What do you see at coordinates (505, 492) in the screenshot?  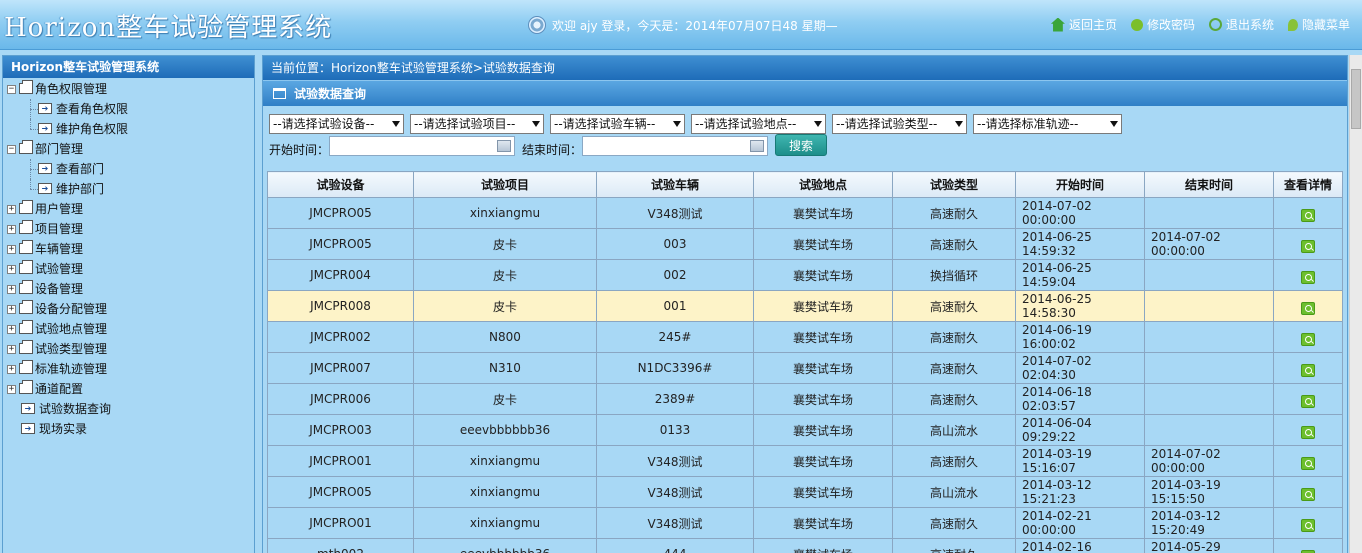 I see `table-cell: xinxiangmu` at bounding box center [505, 492].